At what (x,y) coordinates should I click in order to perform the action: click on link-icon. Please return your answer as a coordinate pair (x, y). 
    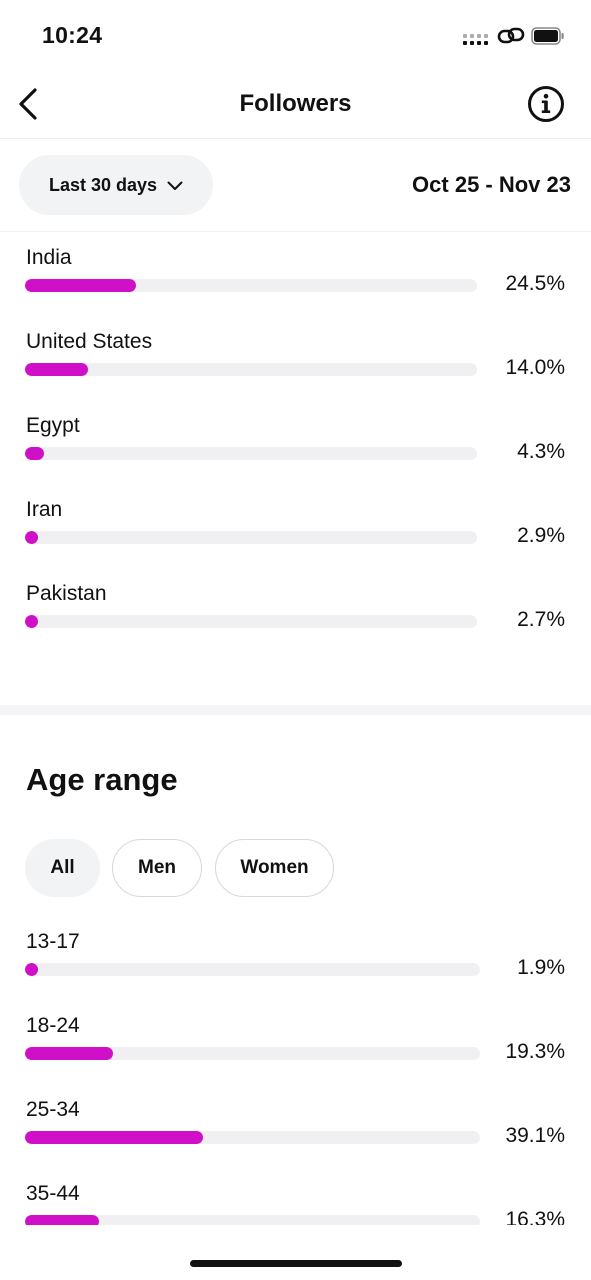
    Looking at the image, I should click on (511, 35).